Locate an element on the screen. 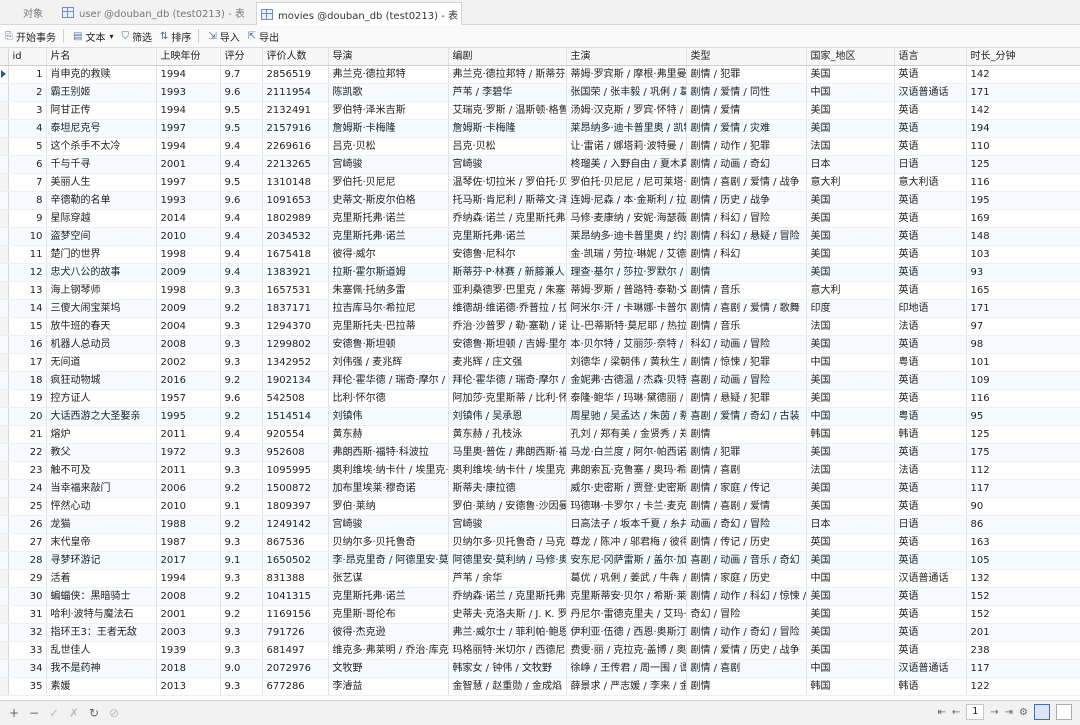 The height and width of the screenshot is (725, 1080). table-cell: 19 is located at coordinates (27, 398).